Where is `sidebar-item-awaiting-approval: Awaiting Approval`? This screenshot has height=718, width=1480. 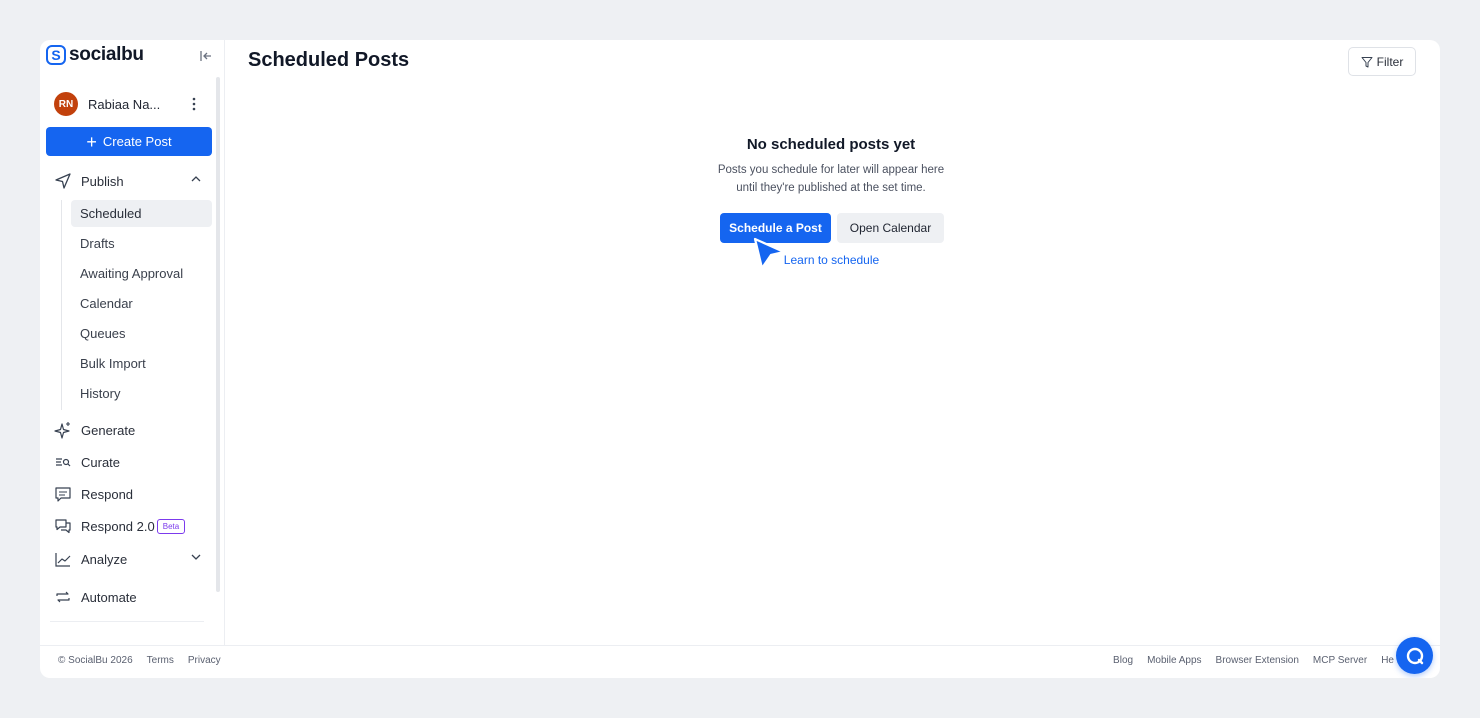
sidebar-item-awaiting-approval: Awaiting Approval is located at coordinates (141, 273).